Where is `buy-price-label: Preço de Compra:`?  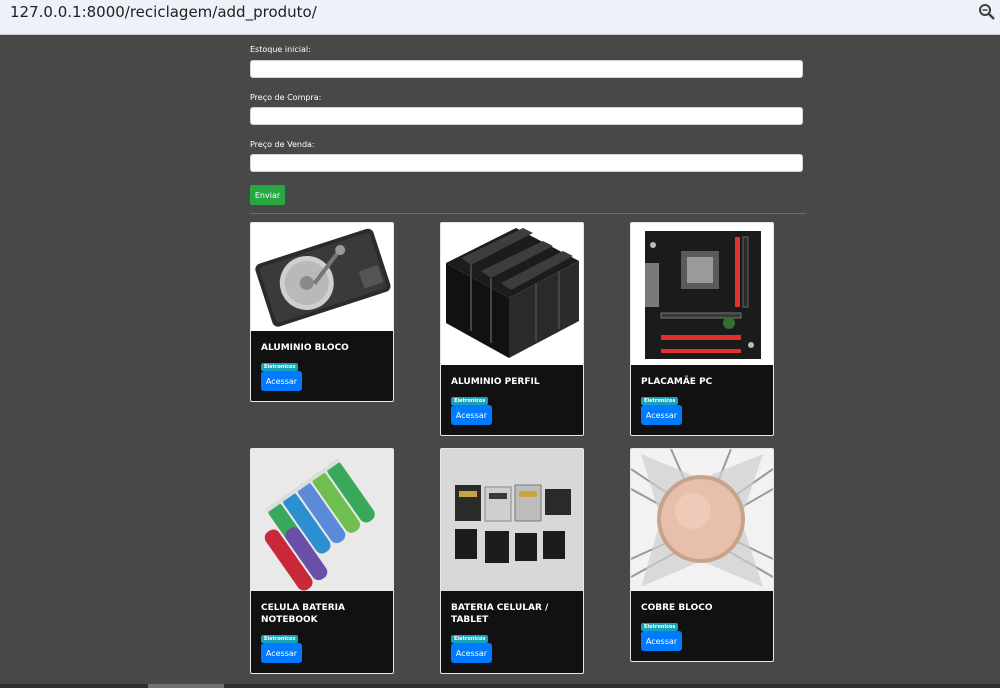
buy-price-label: Preço de Compra: is located at coordinates (286, 97).